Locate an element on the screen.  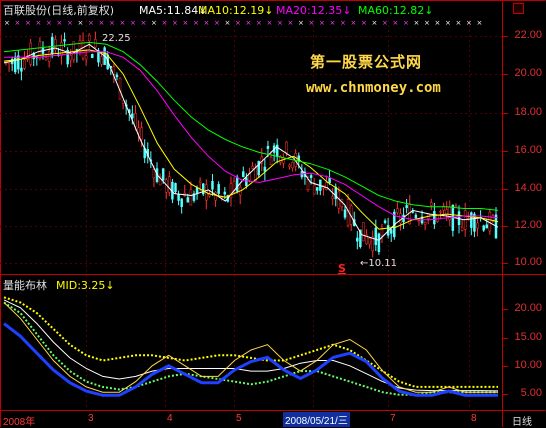
price-tick: 18.00 is located at coordinates (528, 112).